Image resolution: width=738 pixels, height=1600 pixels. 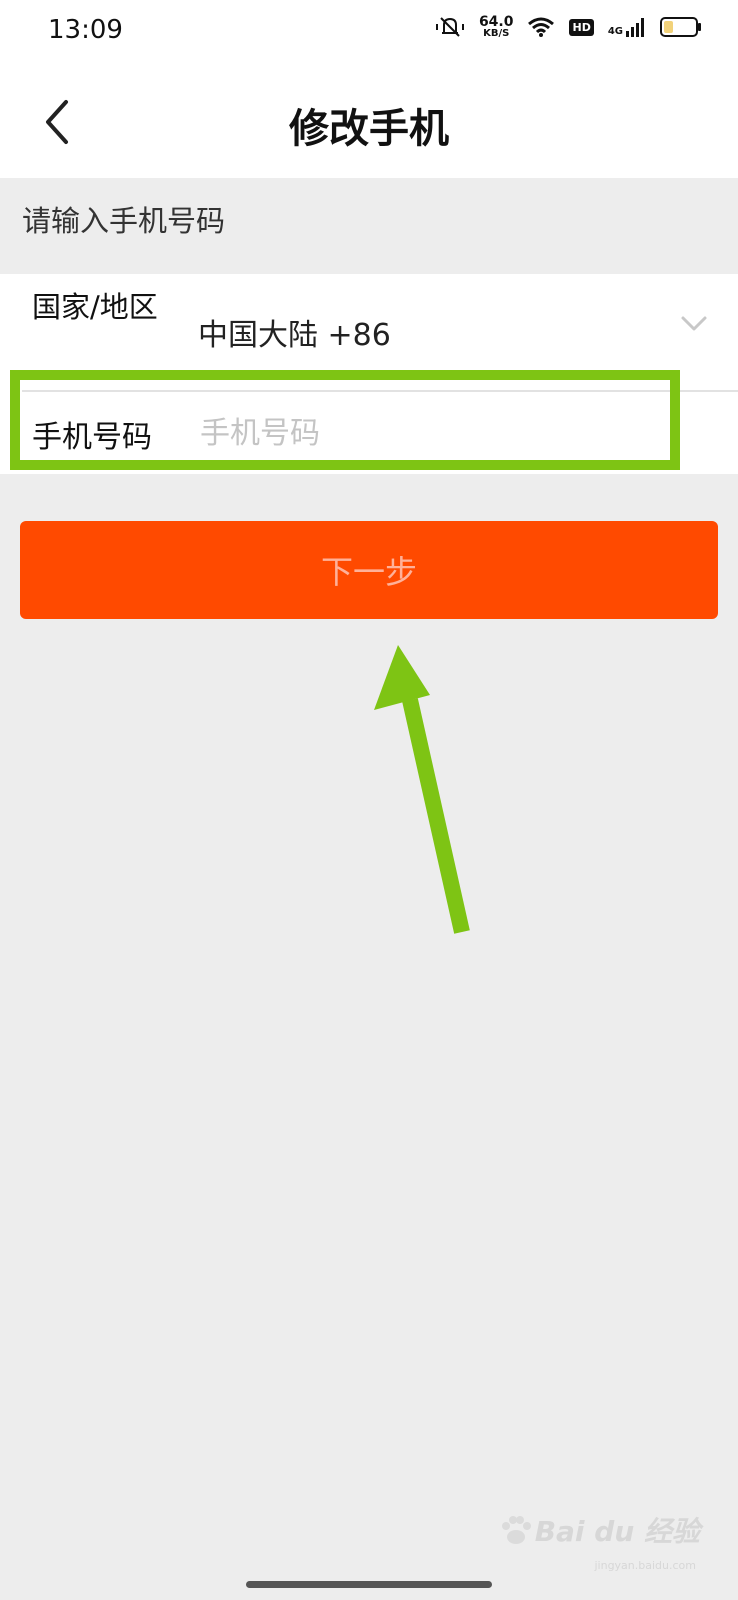 I want to click on status-icons: 64.0 KB/S HD 4G, so click(x=568, y=27).